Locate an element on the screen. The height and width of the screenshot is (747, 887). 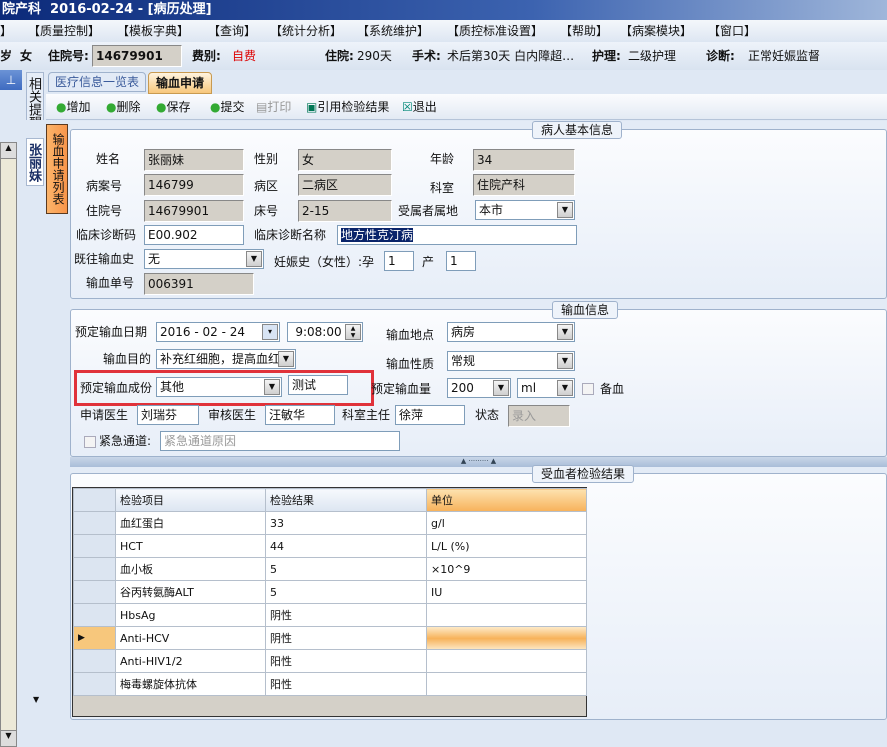
menu-item-template: 【模板字典】 is located at coordinates (153, 31).